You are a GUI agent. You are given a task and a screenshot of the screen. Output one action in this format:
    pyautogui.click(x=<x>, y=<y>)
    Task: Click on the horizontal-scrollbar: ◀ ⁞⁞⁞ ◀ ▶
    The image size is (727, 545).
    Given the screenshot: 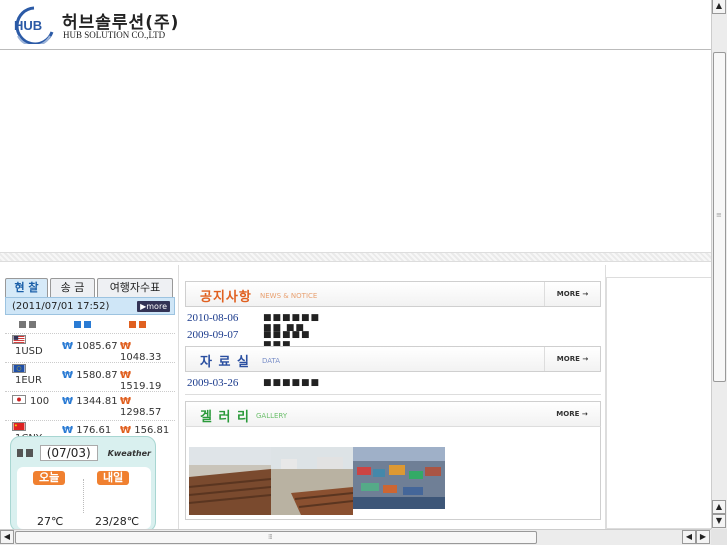 What is the action you would take?
    pyautogui.click(x=355, y=537)
    